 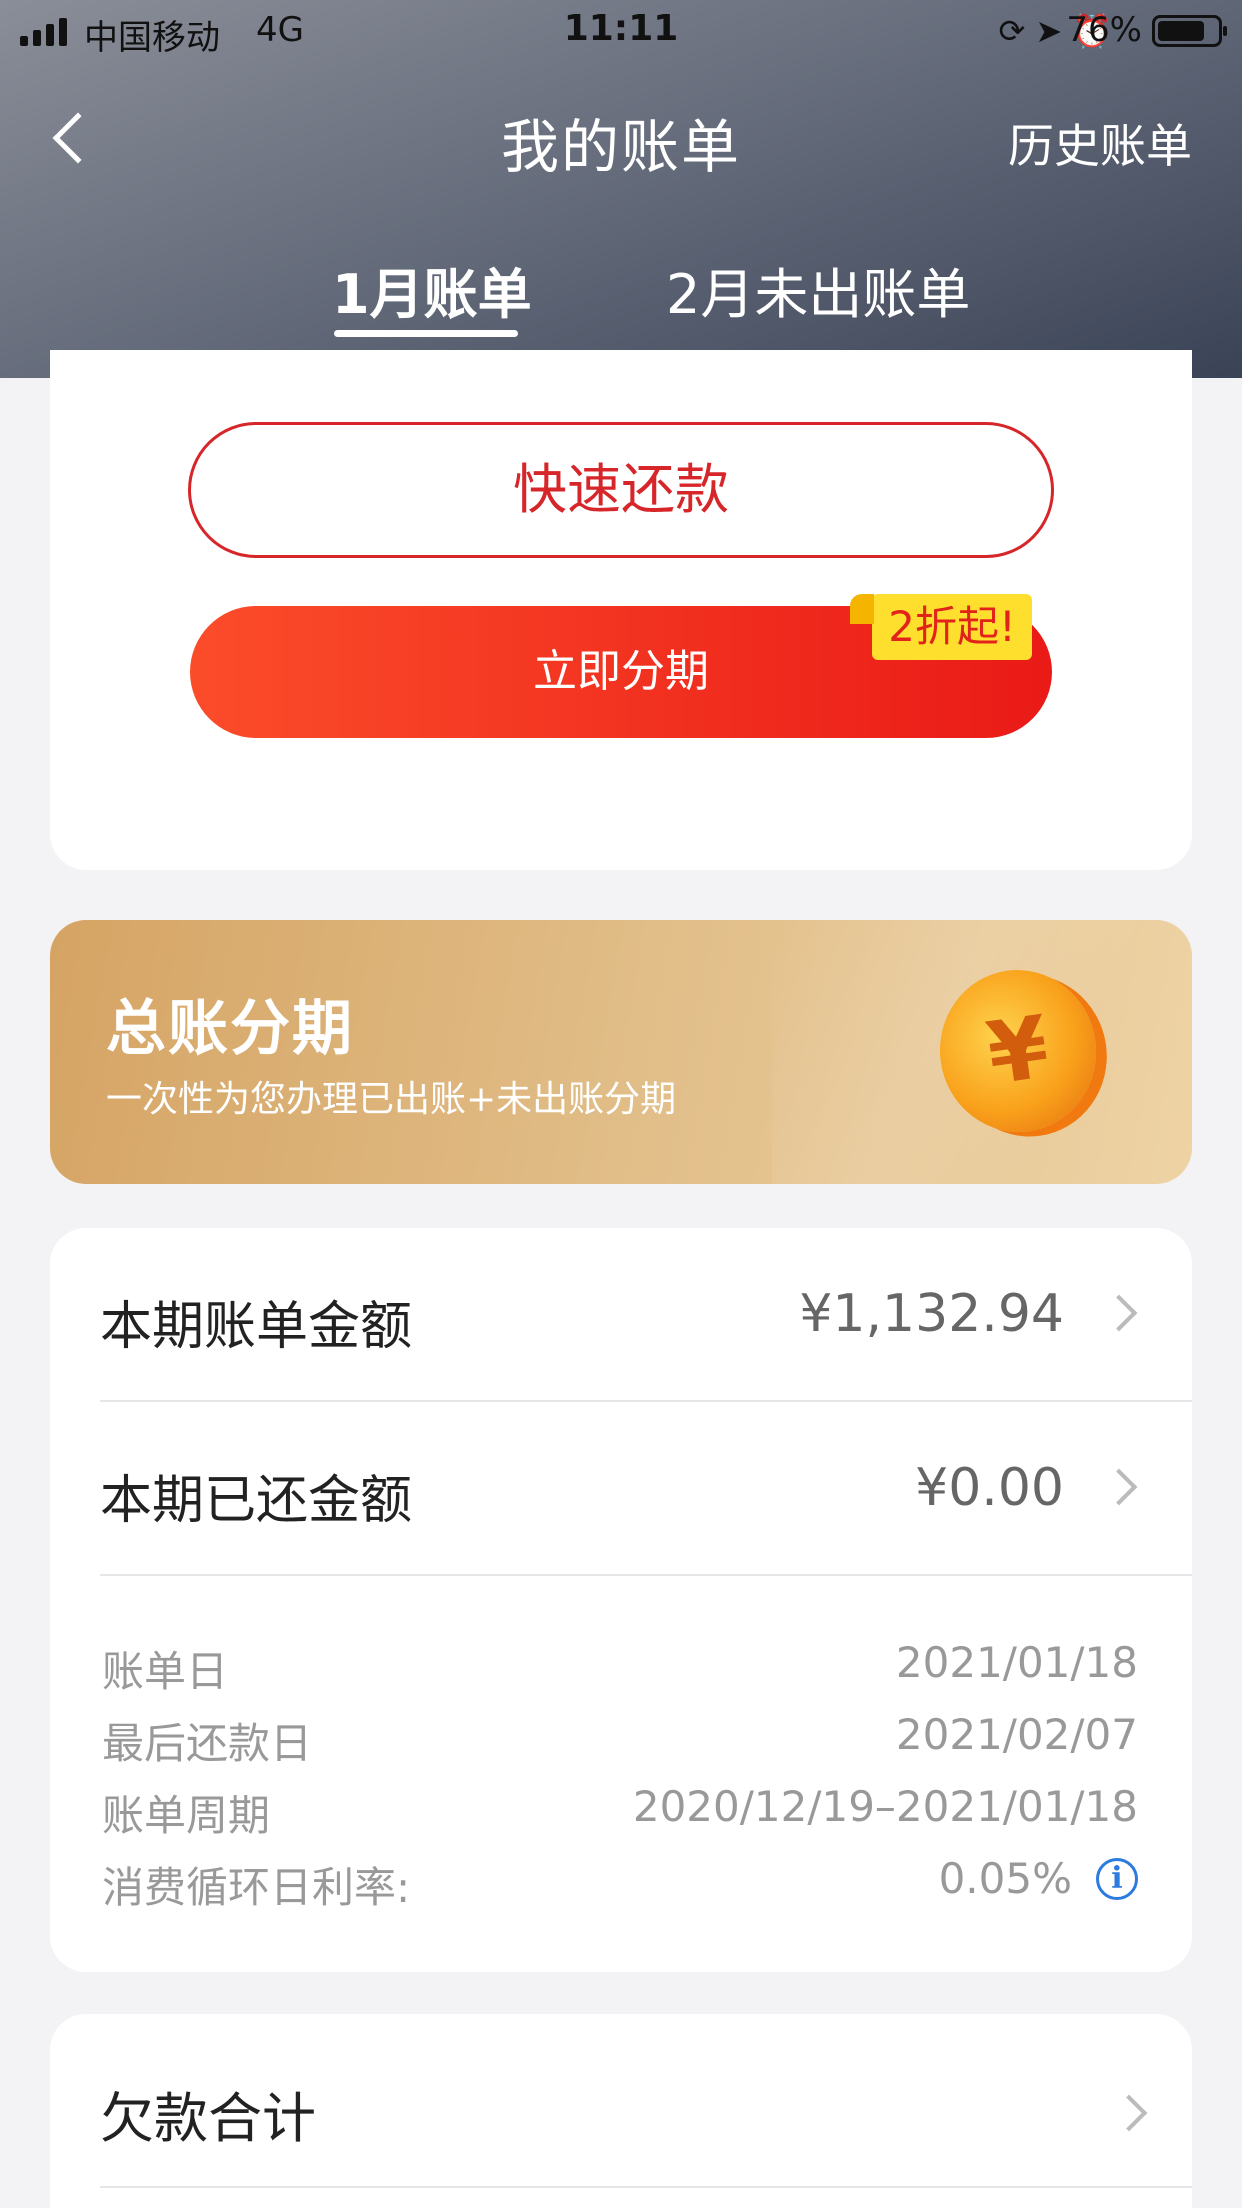 What do you see at coordinates (646, 1314) in the screenshot?
I see `statement-amount-row: 本期账单金额 ¥1,132.94` at bounding box center [646, 1314].